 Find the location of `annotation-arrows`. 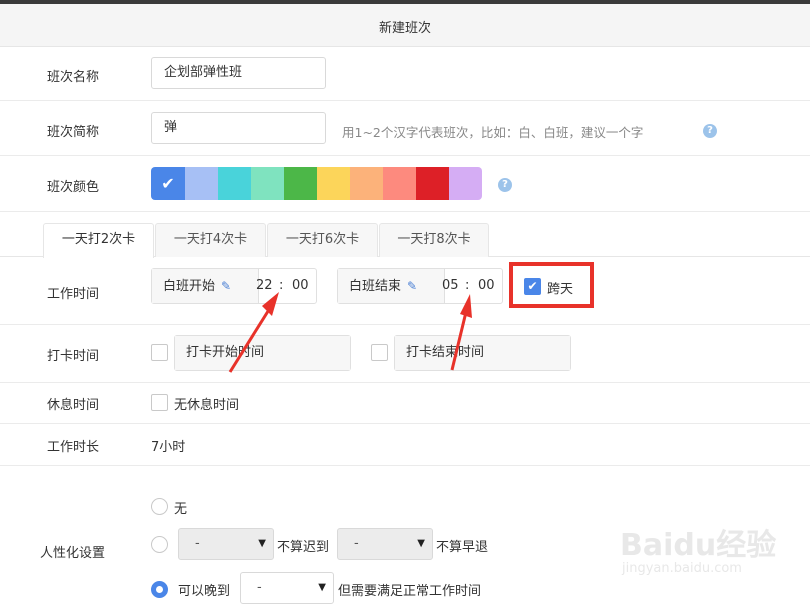

annotation-arrows is located at coordinates (350, 332).